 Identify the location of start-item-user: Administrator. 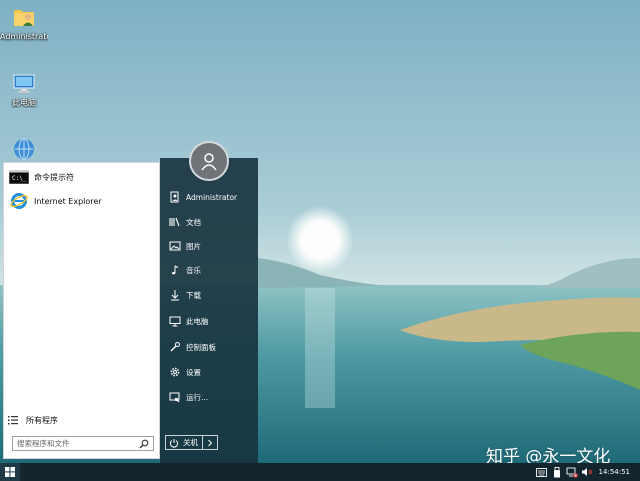
(209, 197).